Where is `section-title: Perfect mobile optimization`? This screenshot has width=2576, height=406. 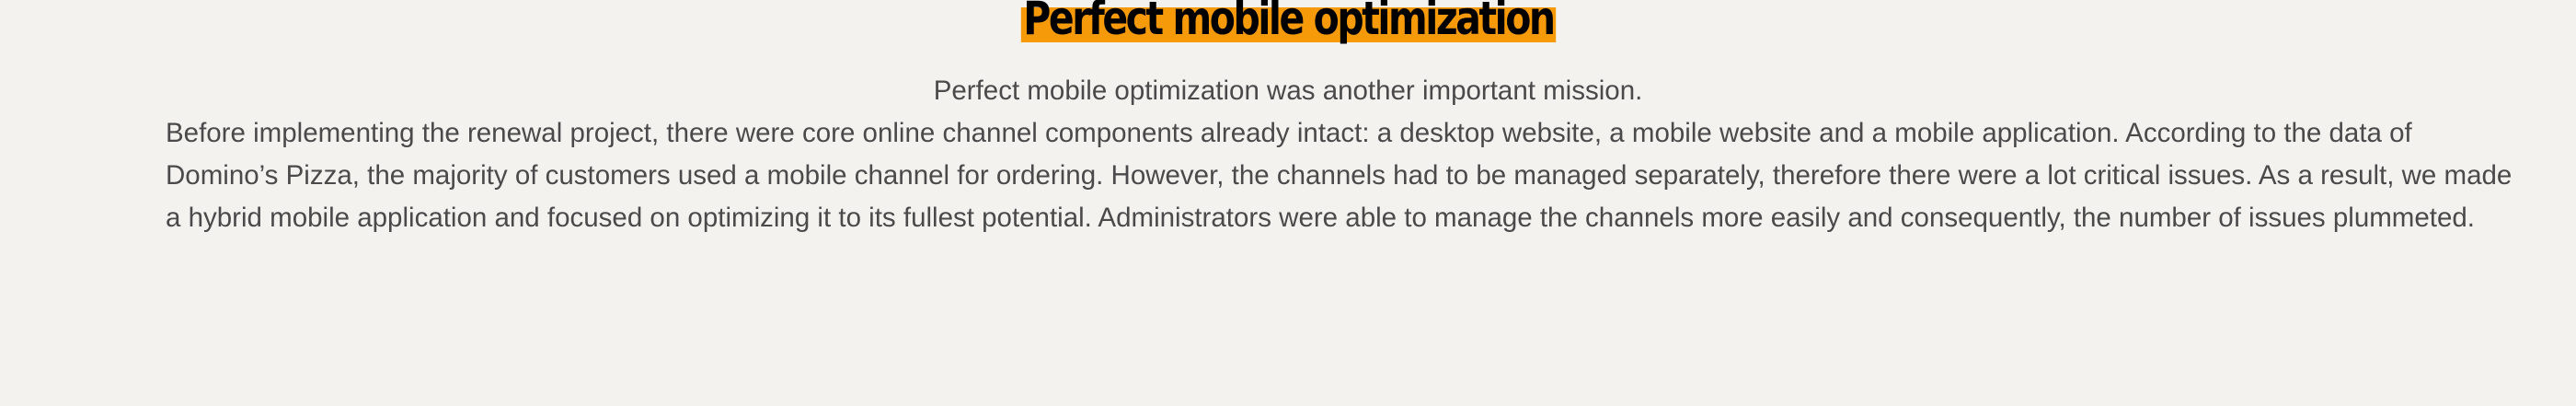 section-title: Perfect mobile optimization is located at coordinates (1288, 21).